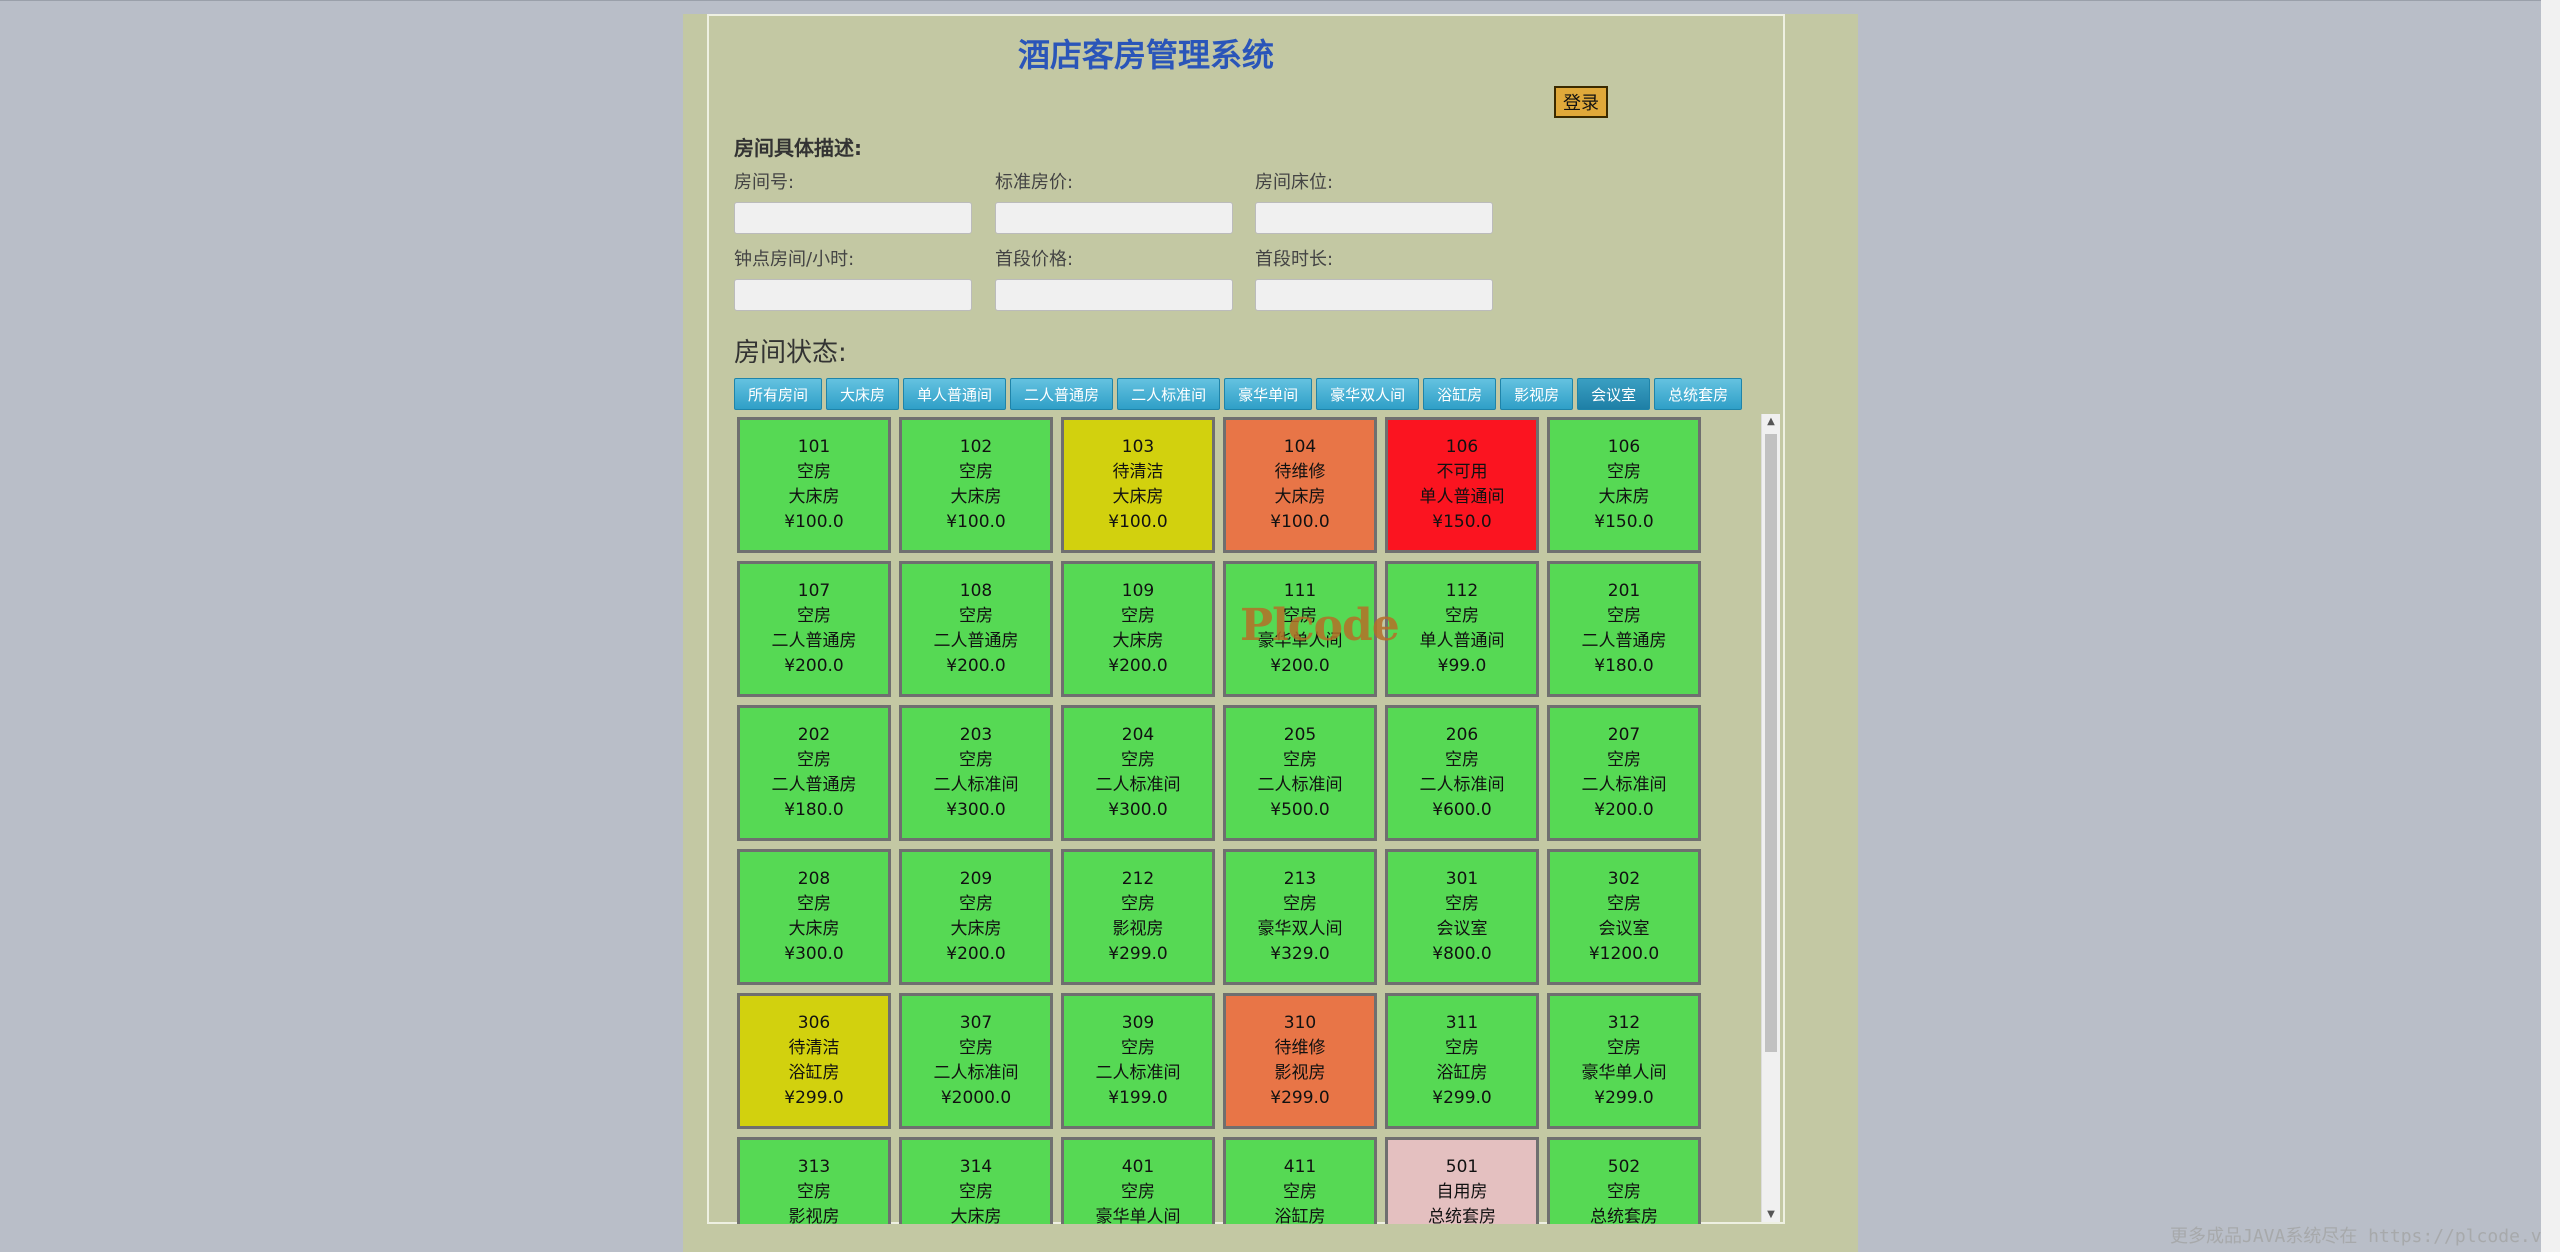  What do you see at coordinates (1581, 102) in the screenshot?
I see `login-button: 登录` at bounding box center [1581, 102].